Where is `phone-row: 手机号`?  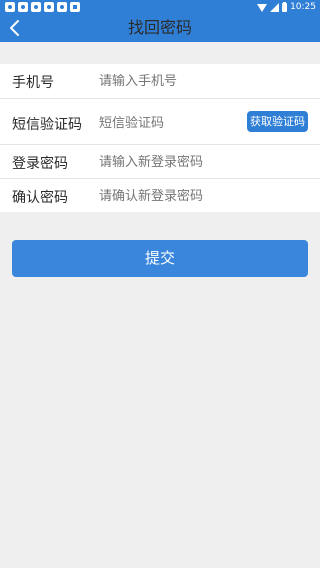
phone-row: 手机号 is located at coordinates (160, 81).